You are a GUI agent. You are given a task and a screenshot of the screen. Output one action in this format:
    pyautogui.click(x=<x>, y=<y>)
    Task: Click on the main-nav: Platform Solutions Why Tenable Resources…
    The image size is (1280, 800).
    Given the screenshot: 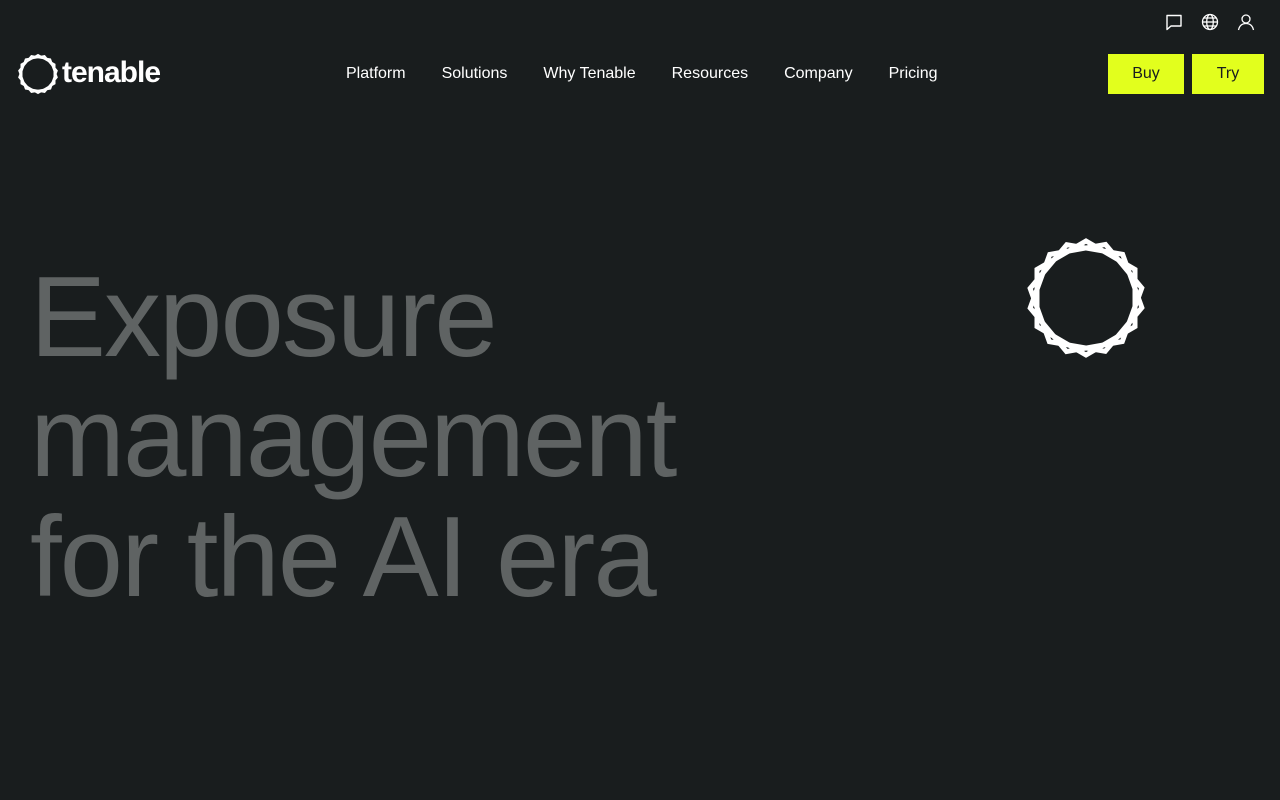 What is the action you would take?
    pyautogui.click(x=641, y=74)
    